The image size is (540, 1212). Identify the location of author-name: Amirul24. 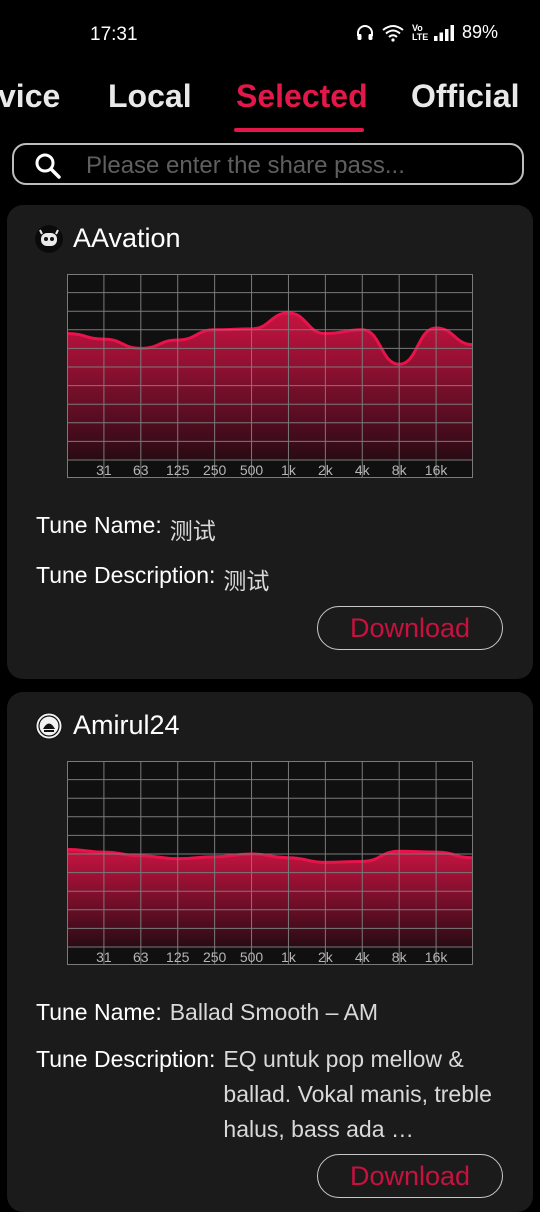
(126, 725).